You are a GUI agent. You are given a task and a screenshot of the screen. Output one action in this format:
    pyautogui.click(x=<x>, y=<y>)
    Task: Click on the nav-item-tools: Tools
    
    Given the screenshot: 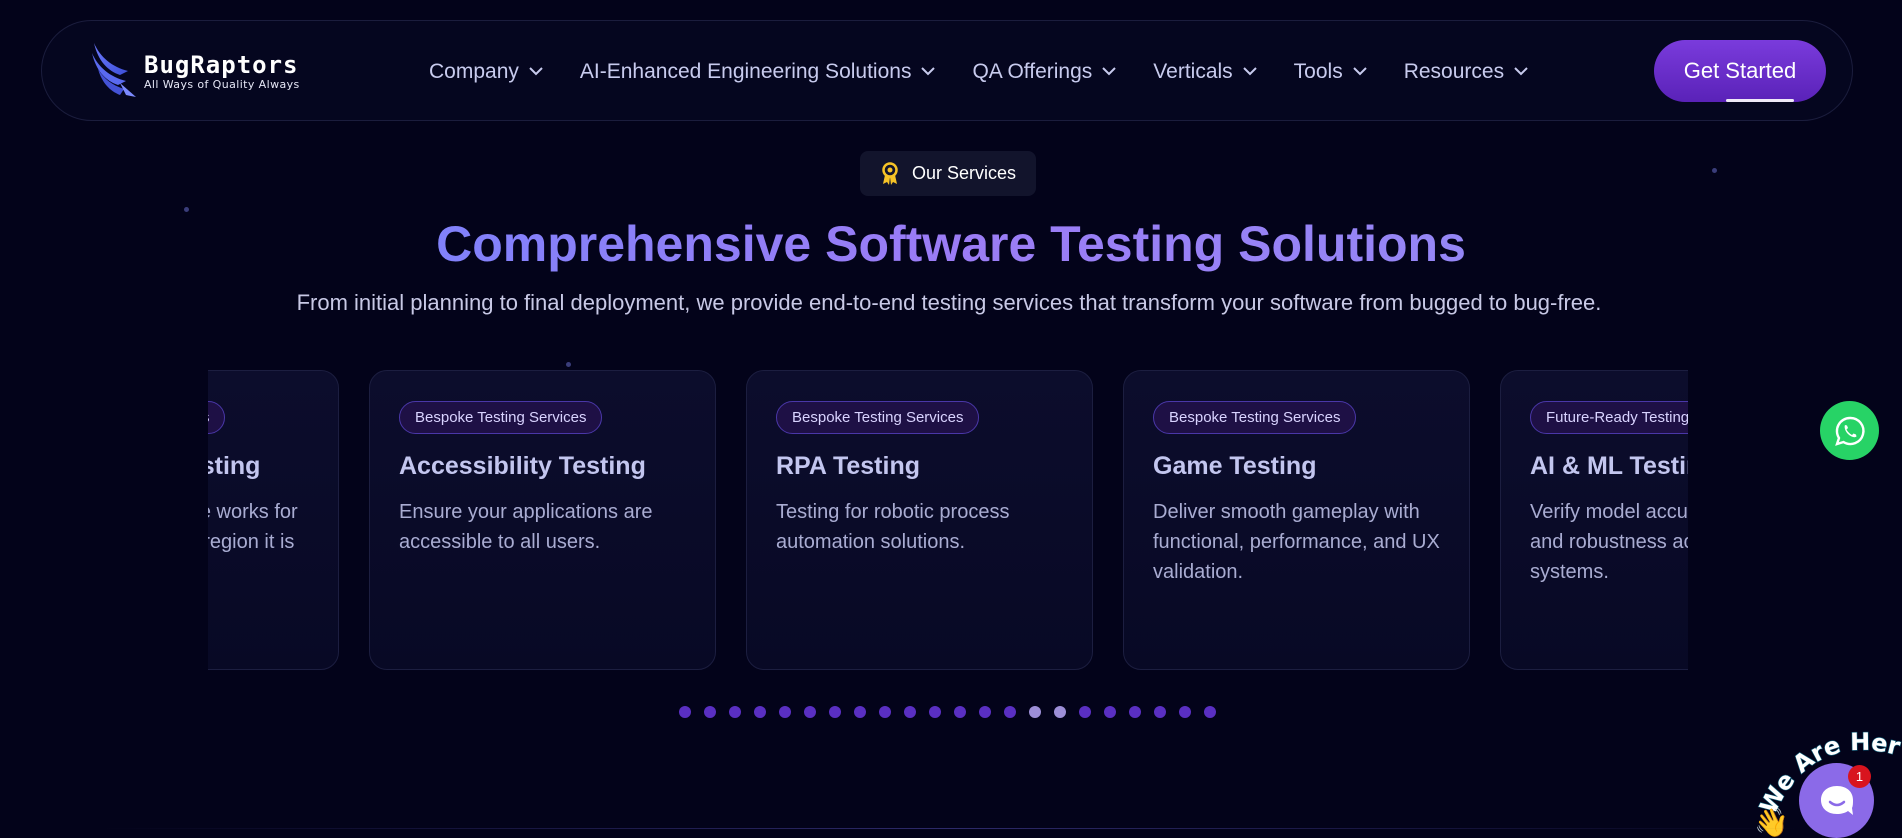 What is the action you would take?
    pyautogui.click(x=1330, y=72)
    